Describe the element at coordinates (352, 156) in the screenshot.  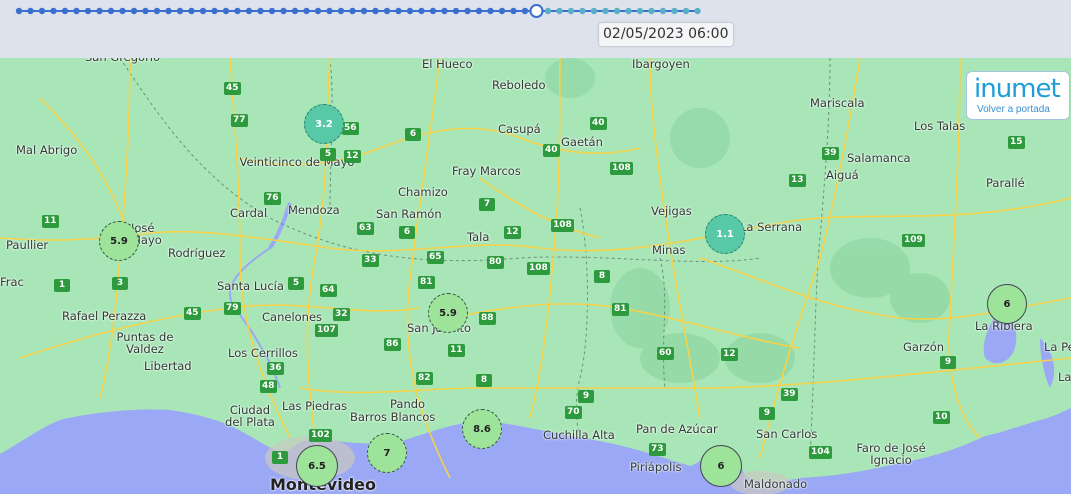
I see `route-shield: 12` at that location.